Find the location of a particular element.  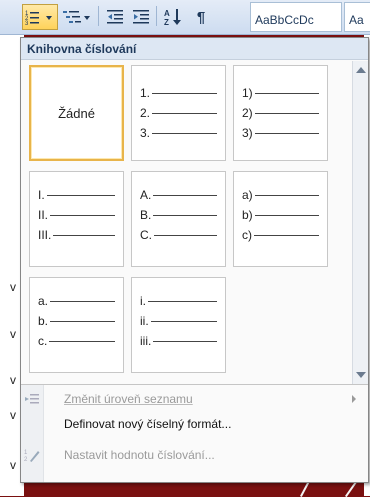

multilevel-list-button is located at coordinates (78, 17).